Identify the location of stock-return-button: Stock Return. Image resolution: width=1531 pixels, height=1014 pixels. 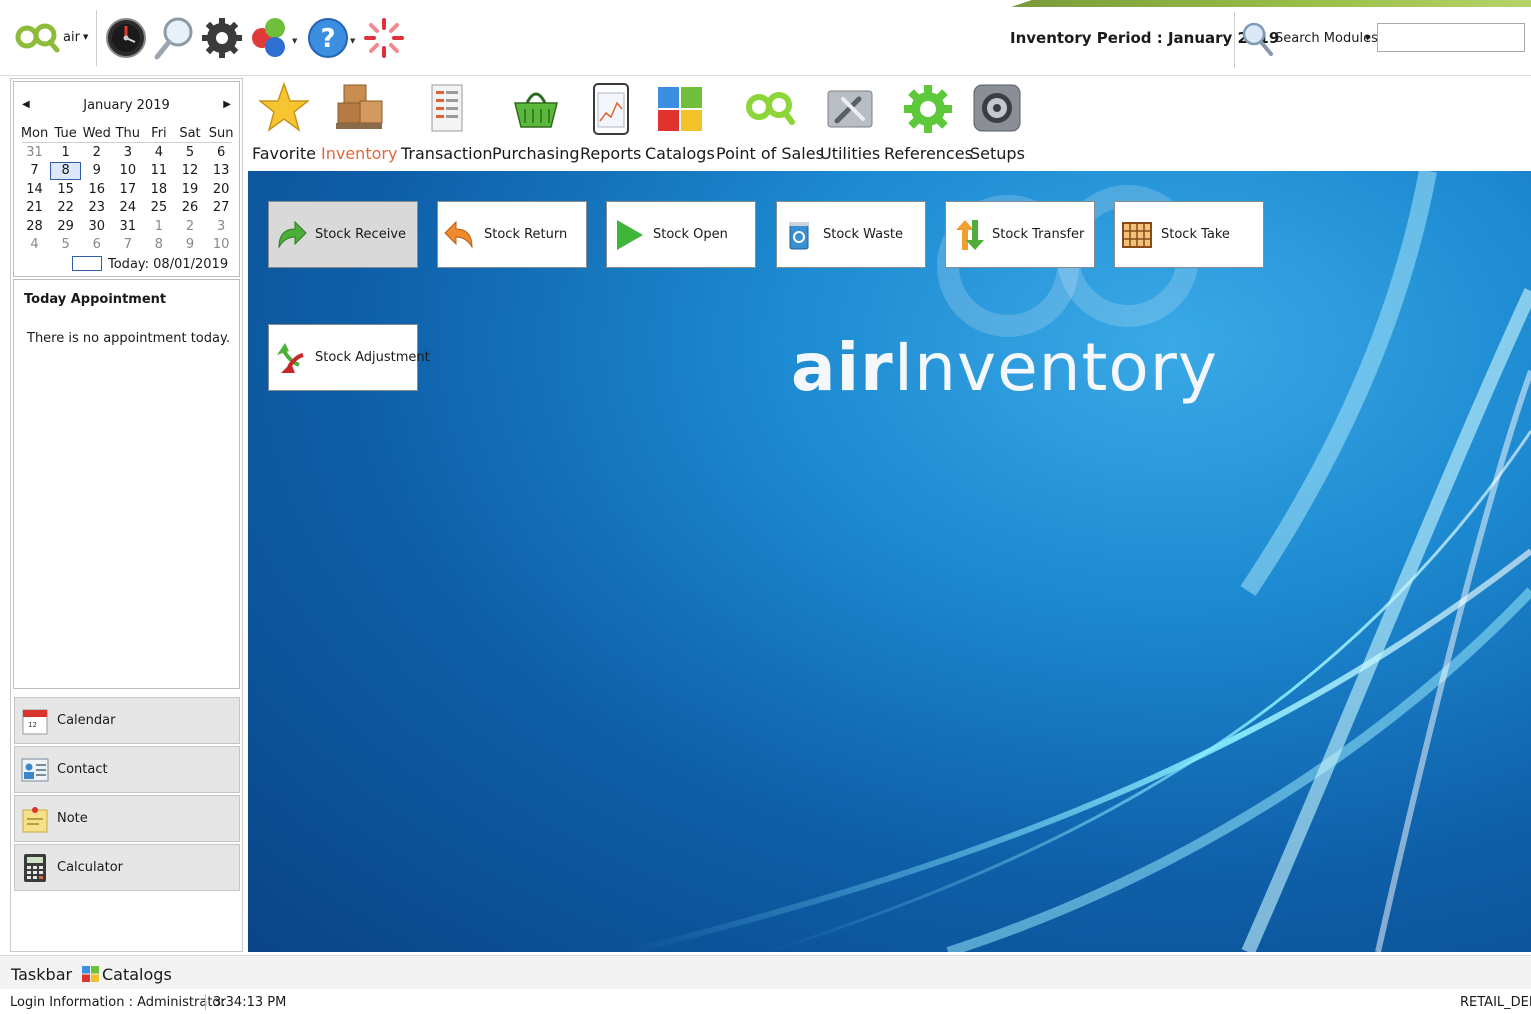
(512, 234).